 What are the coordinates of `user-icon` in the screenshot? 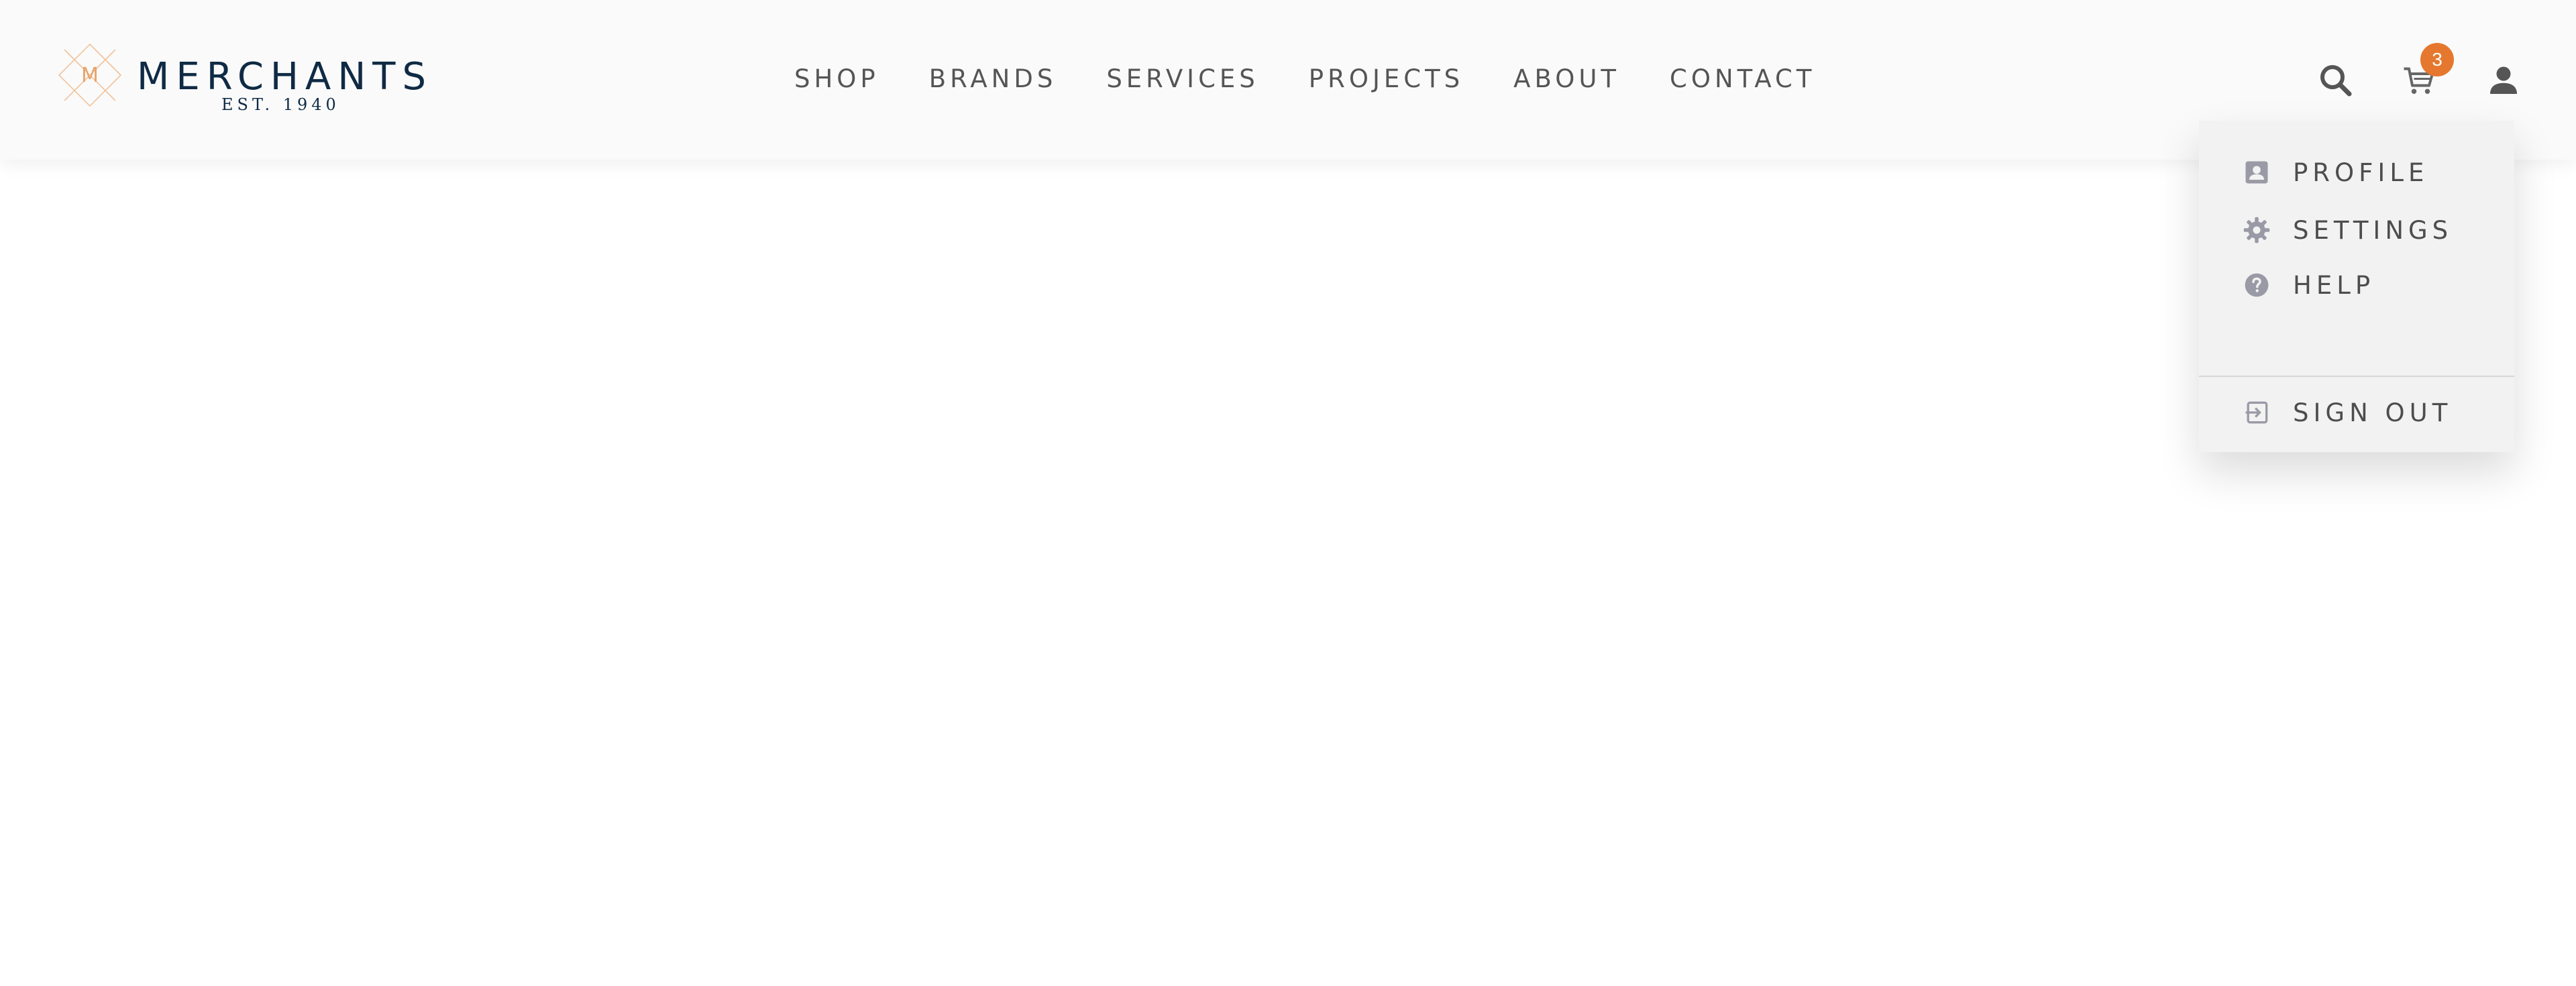 It's located at (2503, 80).